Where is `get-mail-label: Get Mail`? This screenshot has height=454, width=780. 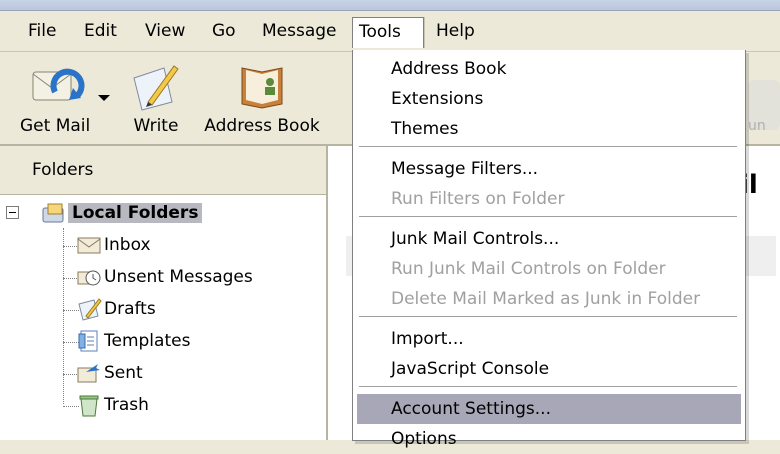
get-mail-label: Get Mail is located at coordinates (55, 126).